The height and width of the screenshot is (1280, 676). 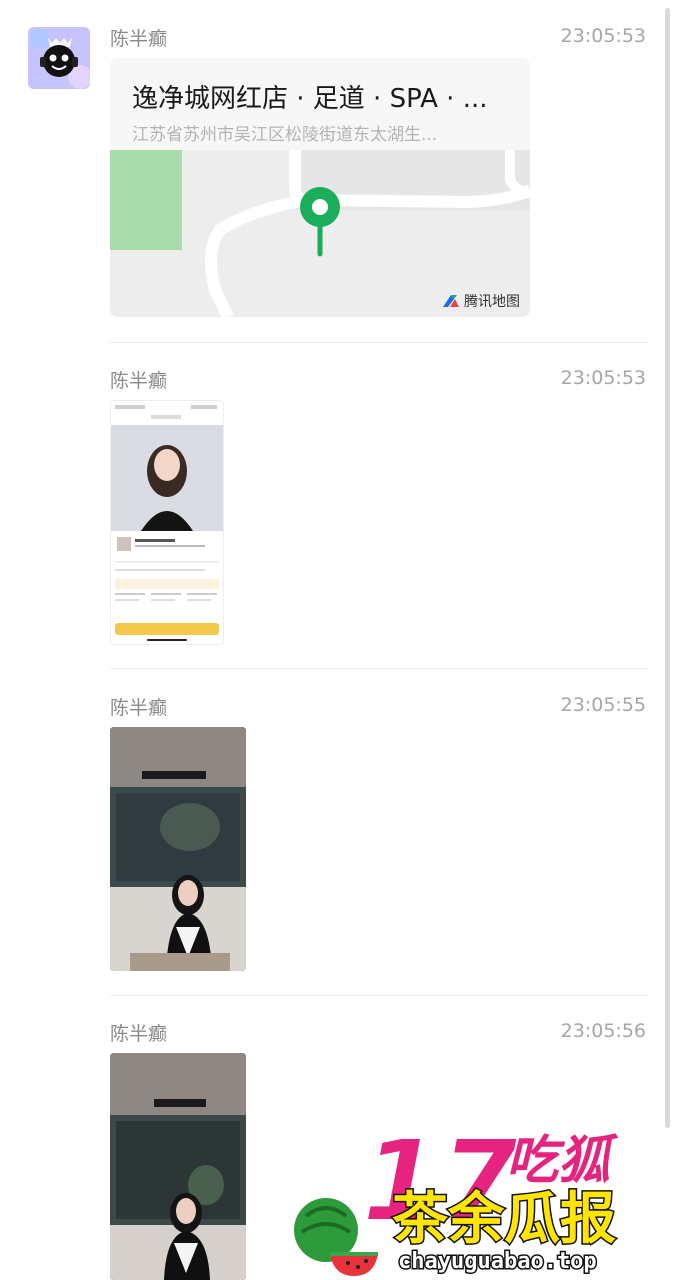 What do you see at coordinates (492, 302) in the screenshot?
I see `map-brand-label: 腾讯地图` at bounding box center [492, 302].